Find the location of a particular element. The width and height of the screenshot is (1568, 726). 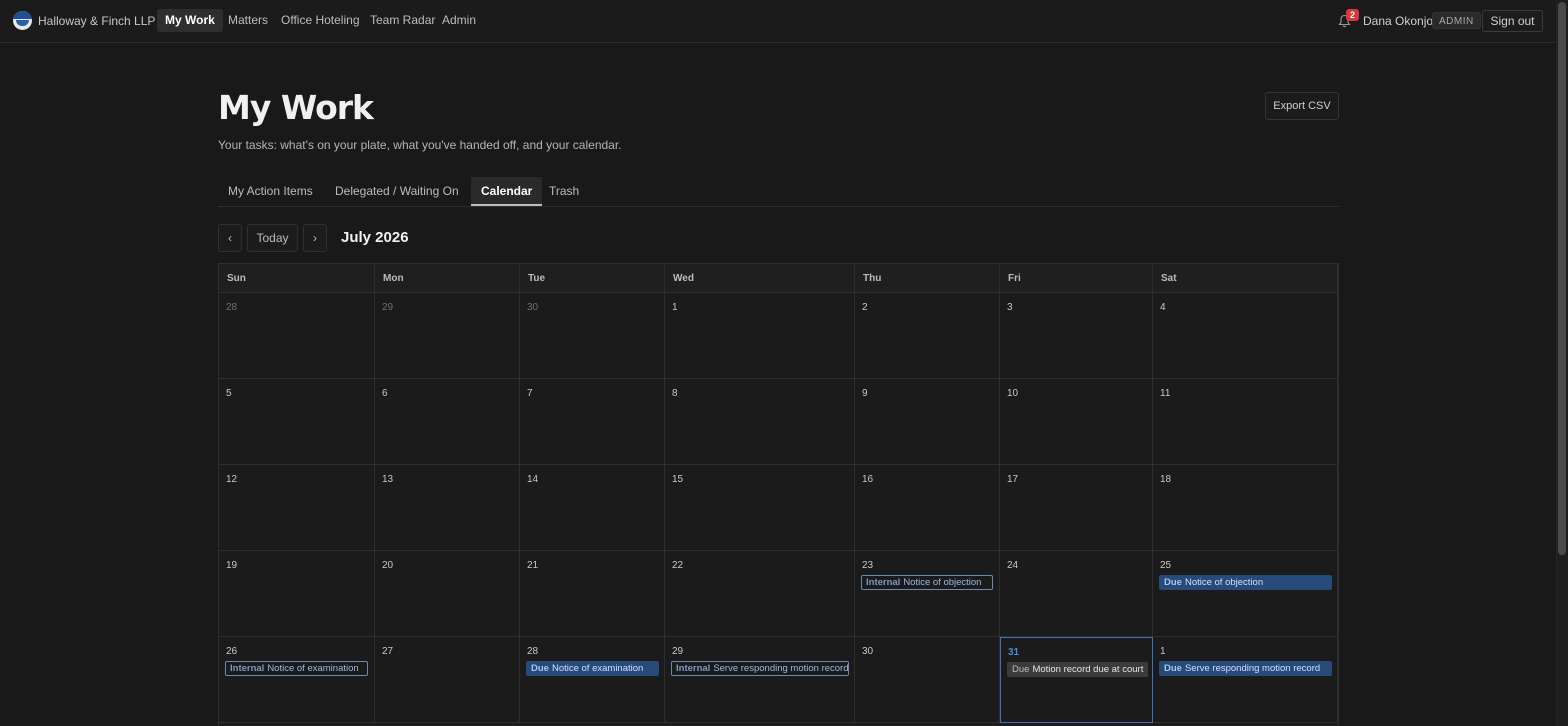

calendar-day-cell: 8 is located at coordinates (760, 422).